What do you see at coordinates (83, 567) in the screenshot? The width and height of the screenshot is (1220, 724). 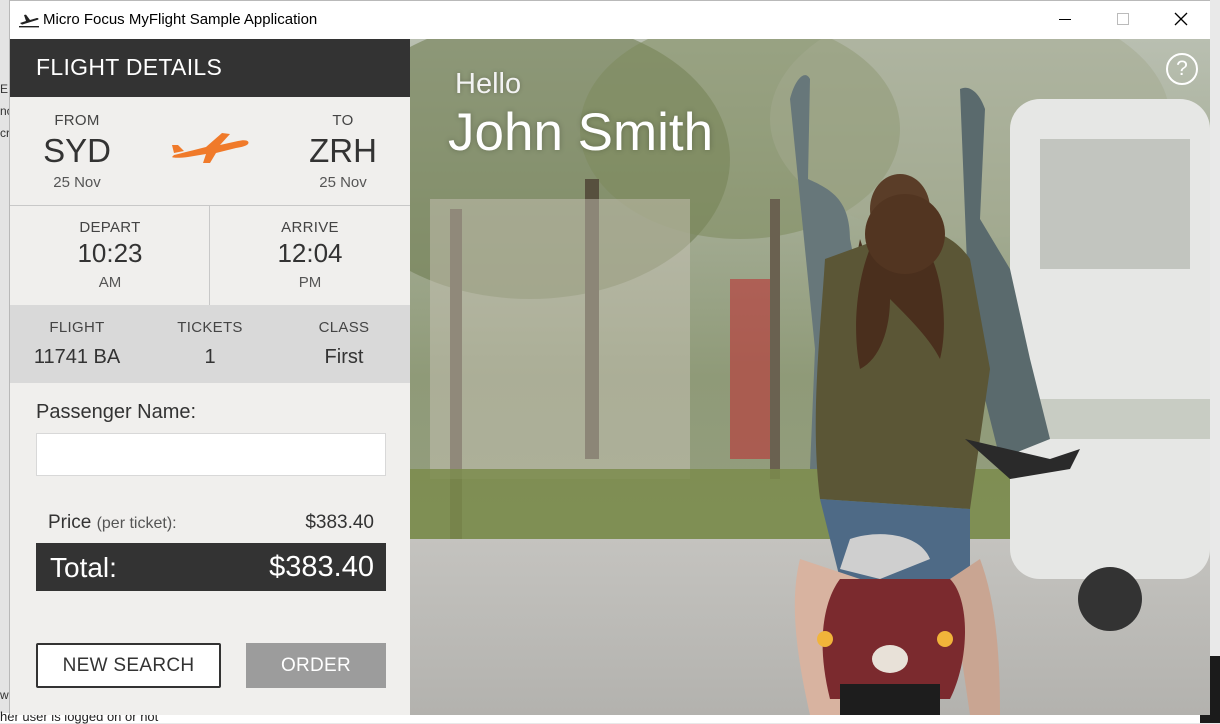 I see `total-label: Total:` at bounding box center [83, 567].